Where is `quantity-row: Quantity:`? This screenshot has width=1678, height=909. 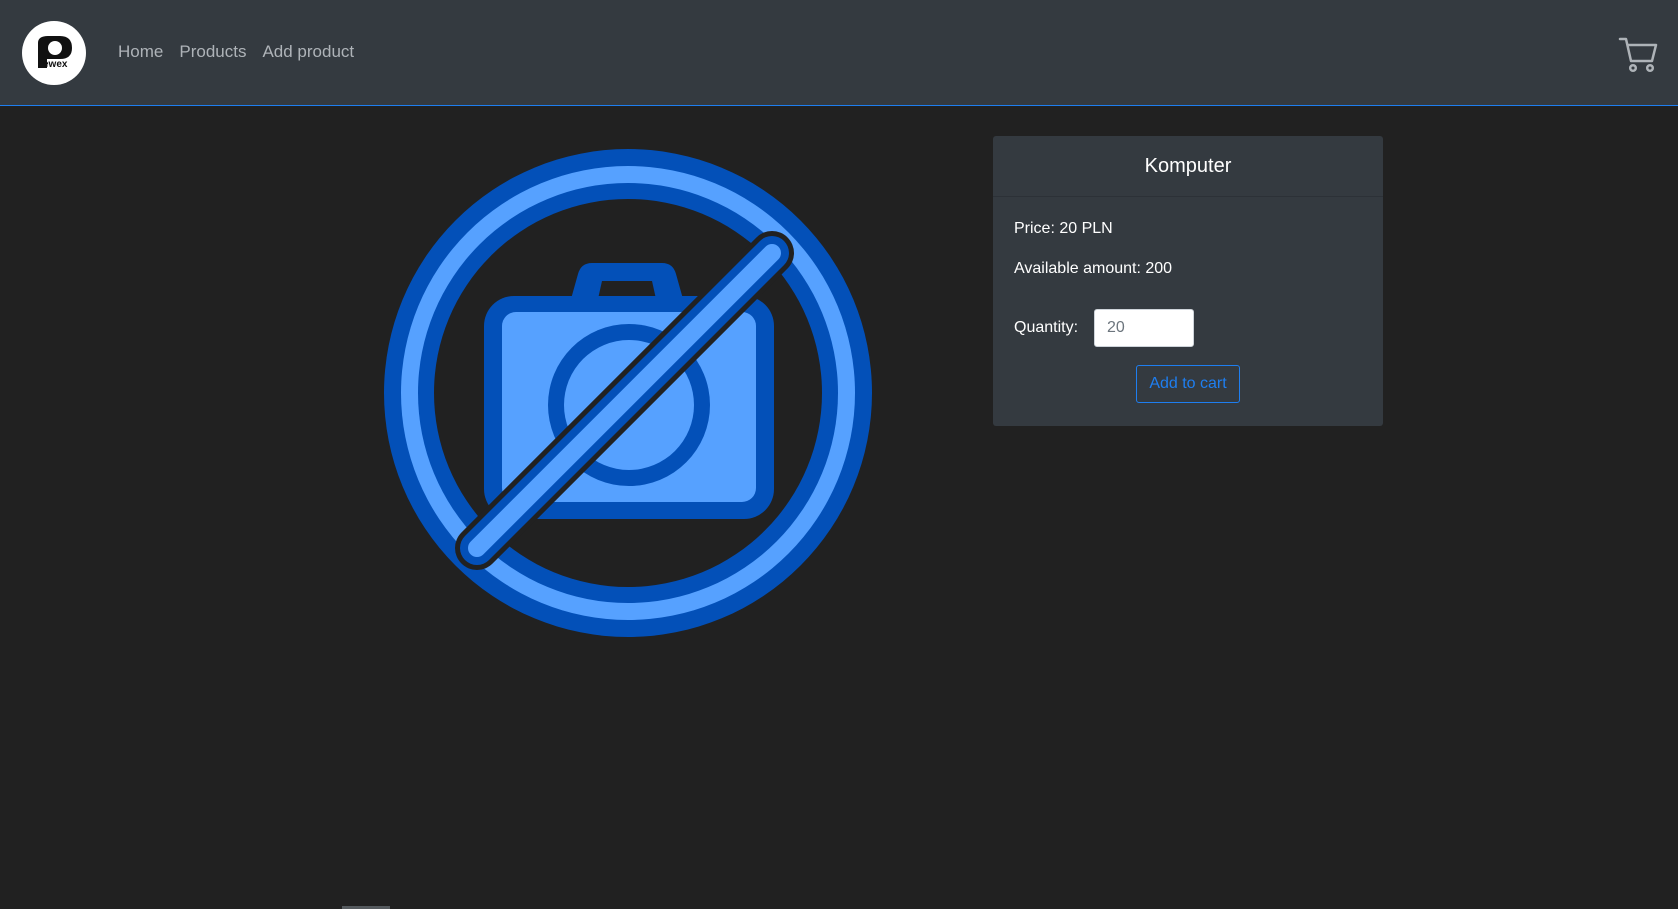 quantity-row: Quantity: is located at coordinates (1104, 328).